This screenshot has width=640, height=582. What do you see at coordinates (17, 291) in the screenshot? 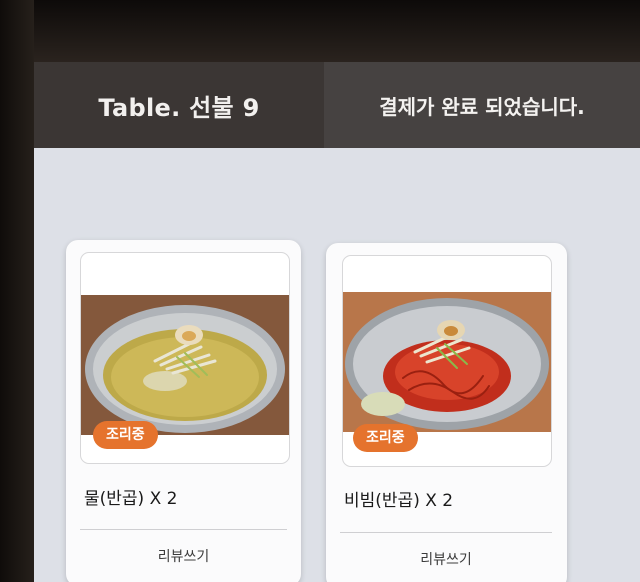
I see `device-bezel-left` at bounding box center [17, 291].